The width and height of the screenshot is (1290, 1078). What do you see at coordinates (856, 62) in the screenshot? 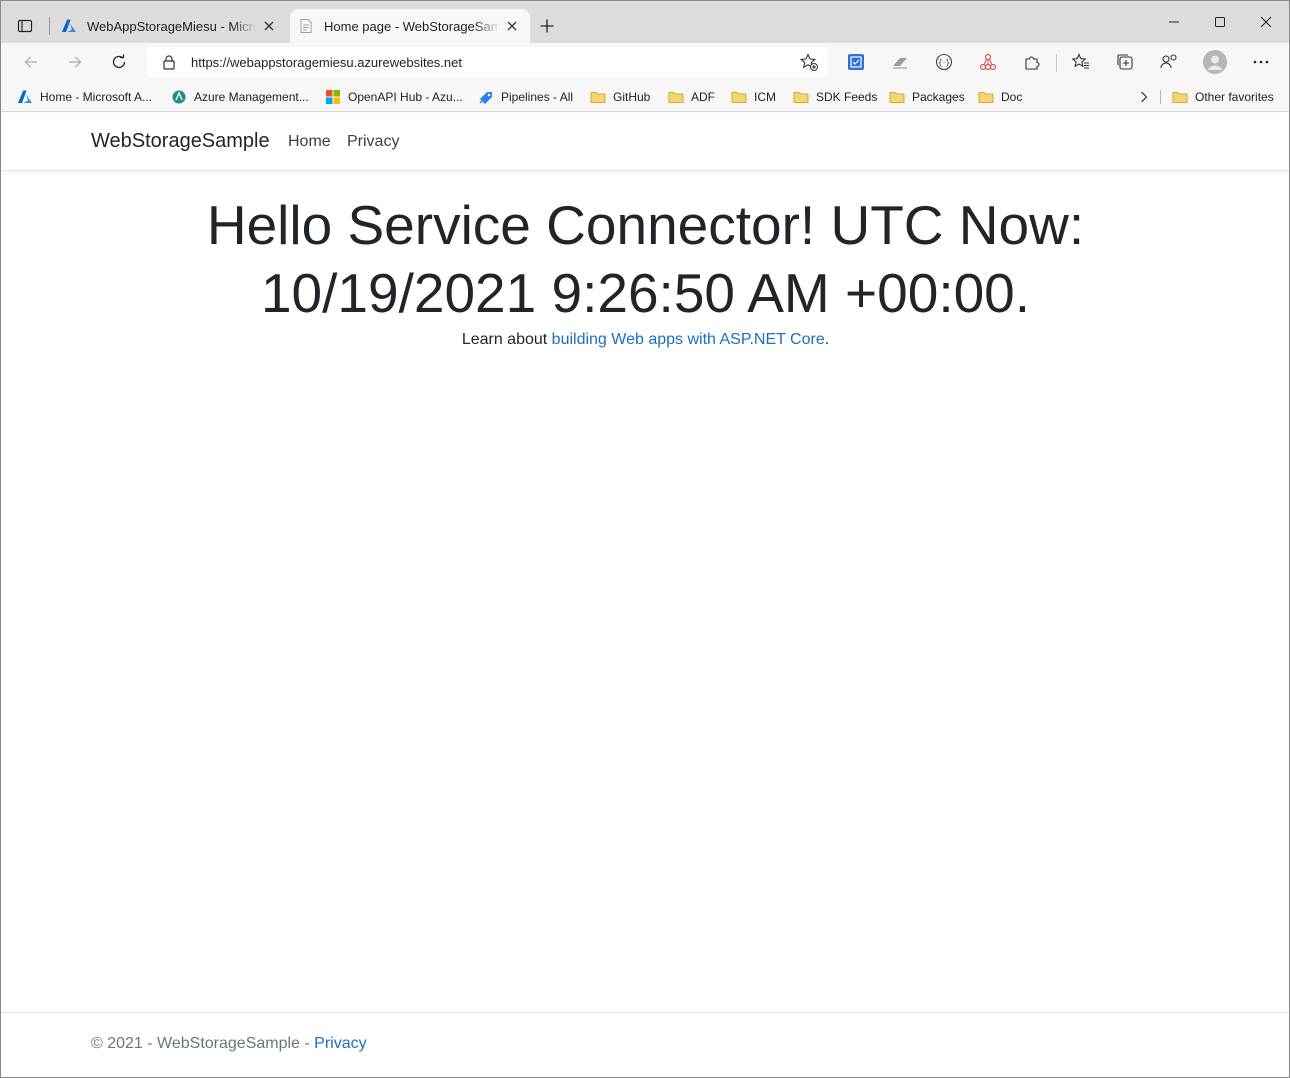
I see `extension-vscode-icon` at bounding box center [856, 62].